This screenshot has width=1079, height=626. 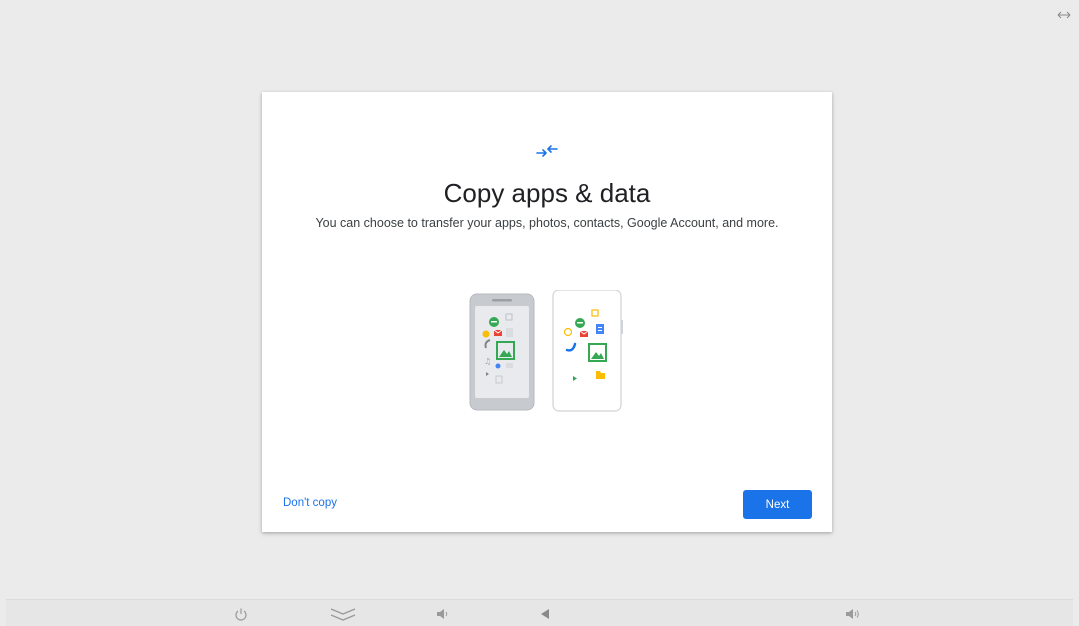 I want to click on back-icon, so click(x=545, y=614).